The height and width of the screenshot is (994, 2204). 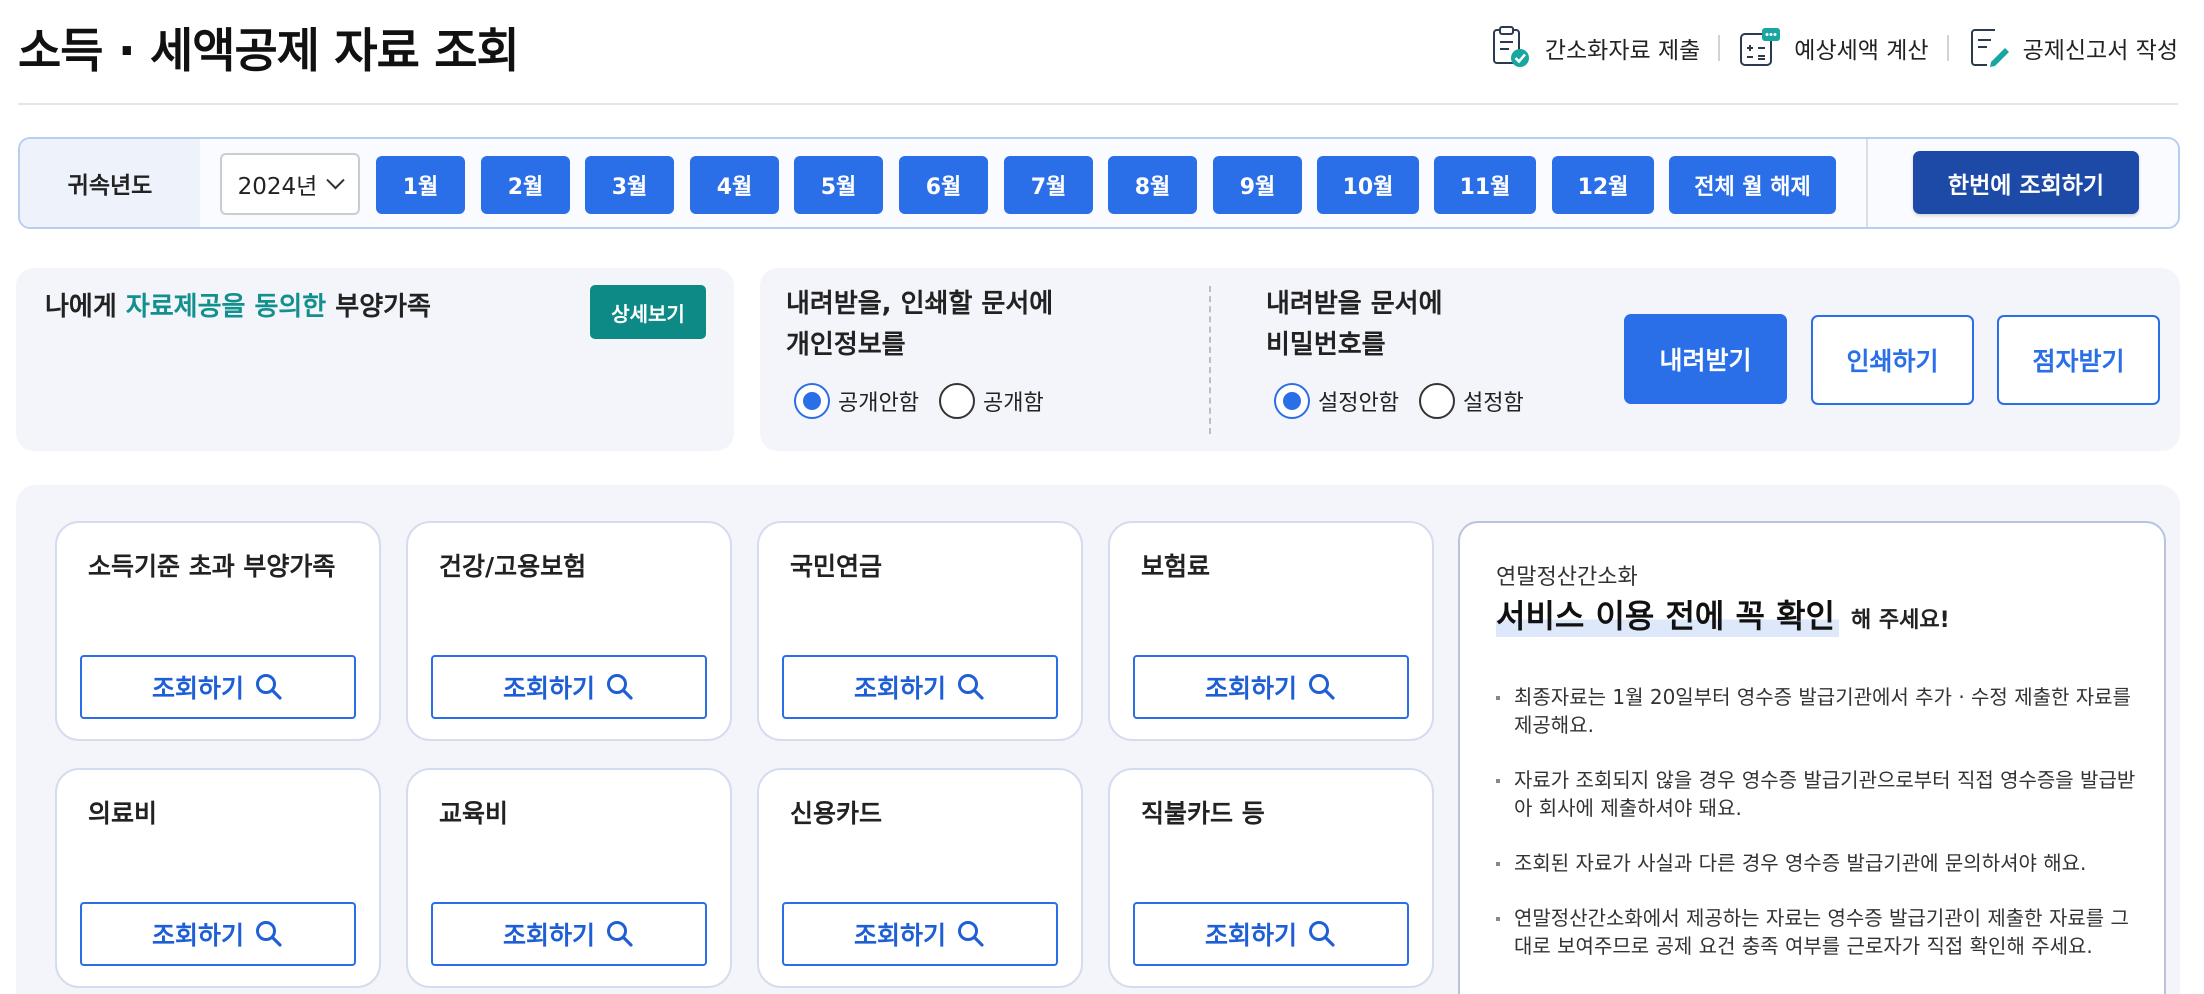 I want to click on privacy-show-label: 공개함, so click(x=1013, y=403).